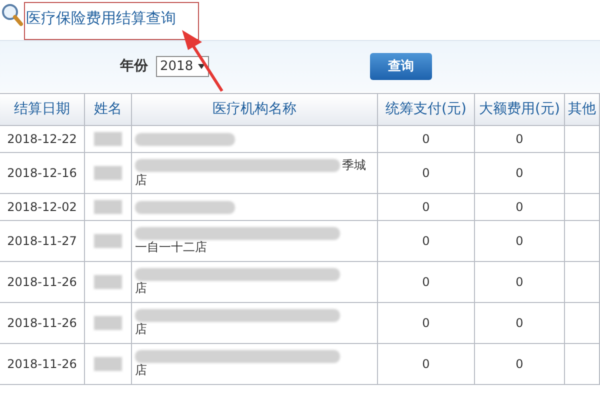 This screenshot has width=600, height=400. What do you see at coordinates (171, 247) in the screenshot?
I see `table-cell: 一自一十二店` at bounding box center [171, 247].